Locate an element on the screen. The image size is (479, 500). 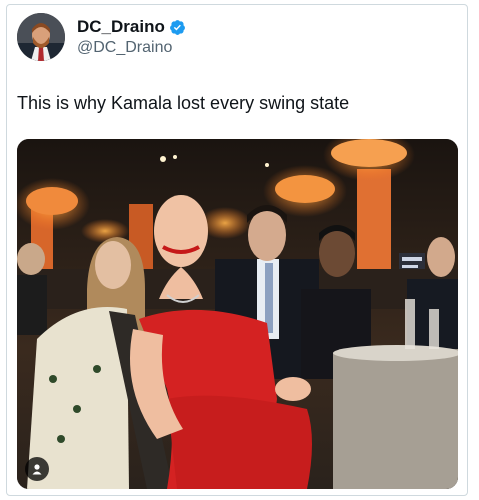
author-handle: @DC_Draino is located at coordinates (124, 48).